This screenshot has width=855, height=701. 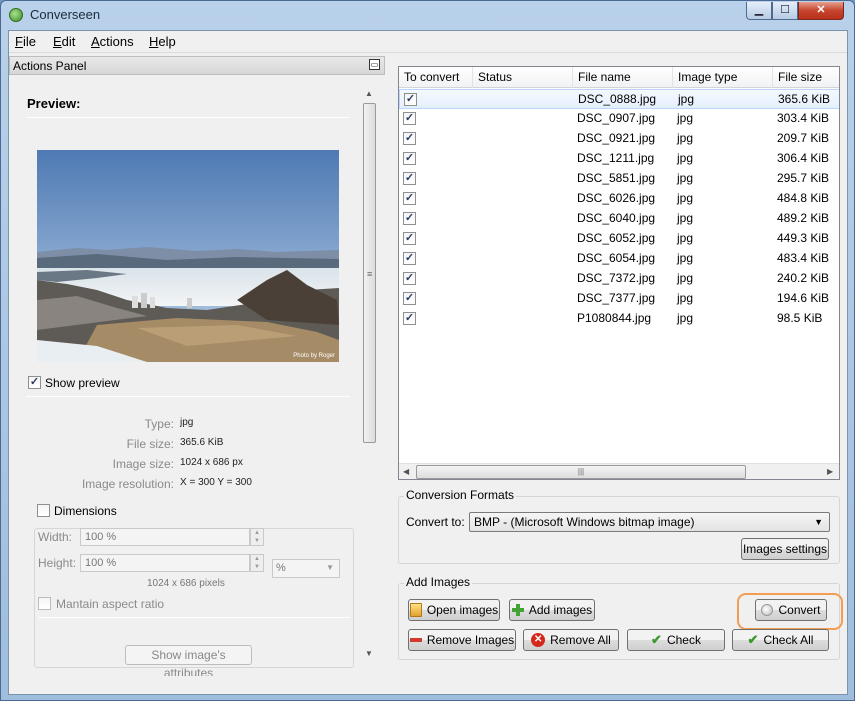 What do you see at coordinates (619, 279) in the screenshot?
I see `table-row: ✓ DSC_7372.jpg jpg 240.2 KiB` at bounding box center [619, 279].